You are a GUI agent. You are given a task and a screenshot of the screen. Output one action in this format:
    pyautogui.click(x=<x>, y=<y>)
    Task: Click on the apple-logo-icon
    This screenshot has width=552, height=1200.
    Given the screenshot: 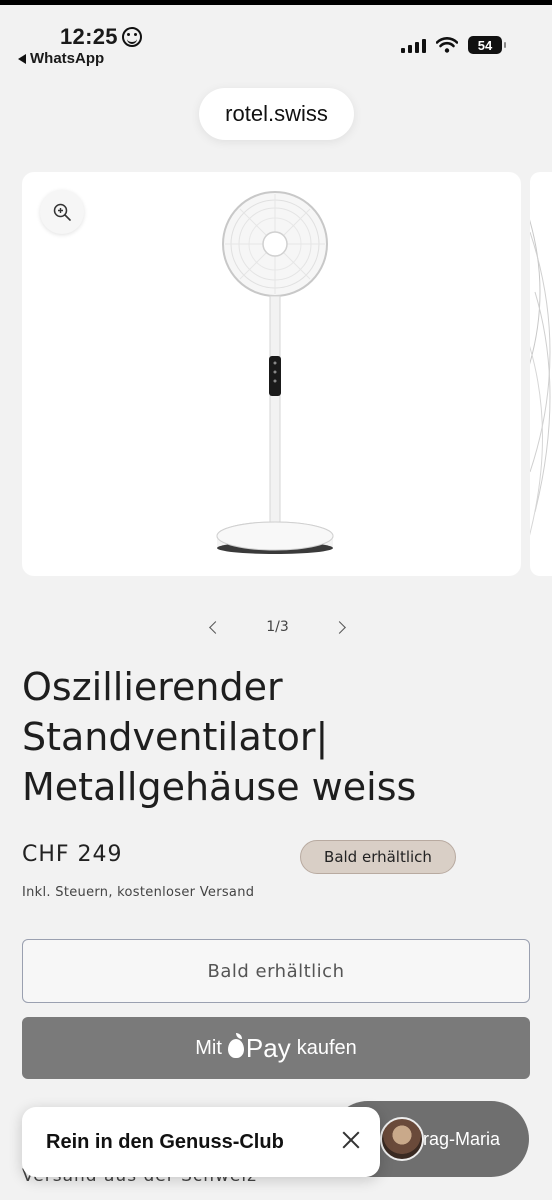 What is the action you would take?
    pyautogui.click(x=235, y=1045)
    